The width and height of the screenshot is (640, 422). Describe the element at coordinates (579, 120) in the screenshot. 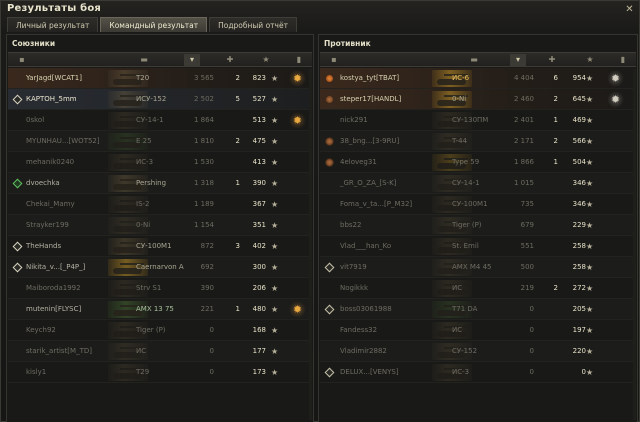

I see `xp-value: 469` at that location.